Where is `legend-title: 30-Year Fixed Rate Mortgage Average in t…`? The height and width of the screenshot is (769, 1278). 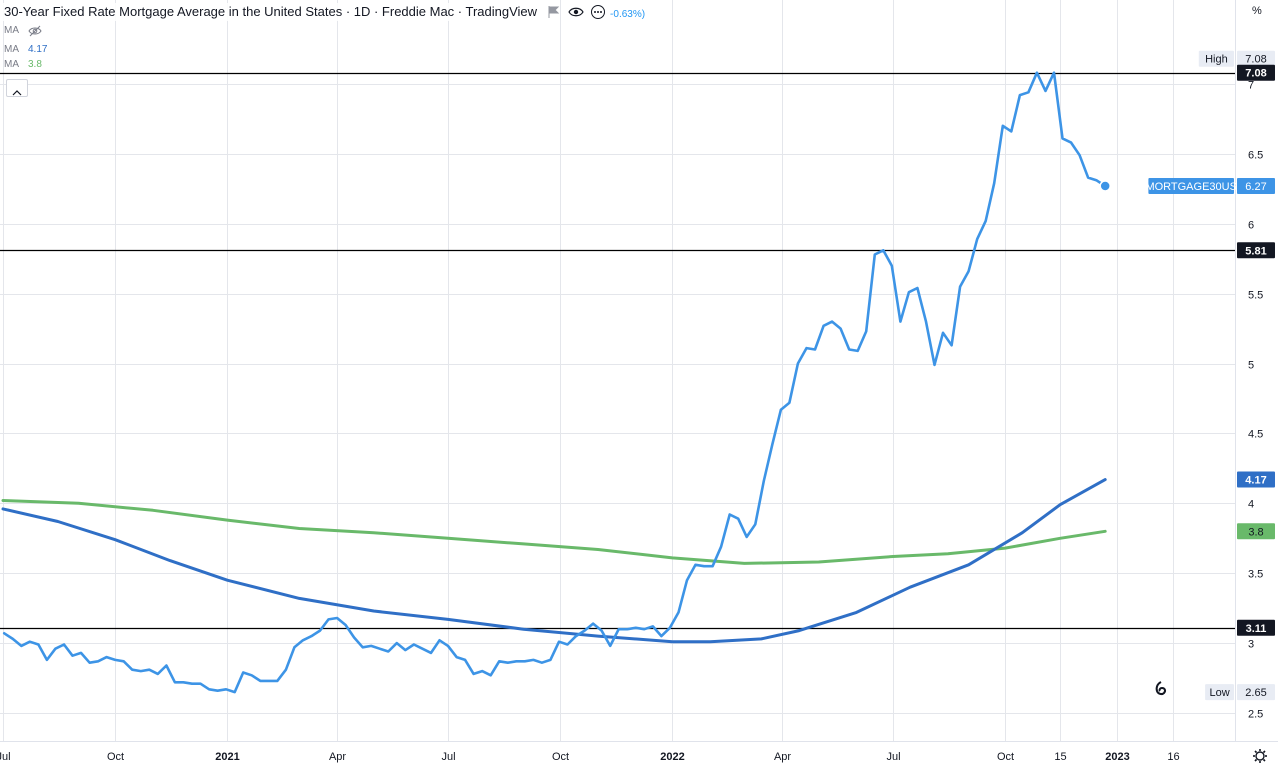
legend-title: 30-Year Fixed Rate Mortgage Average in t… is located at coordinates (271, 11).